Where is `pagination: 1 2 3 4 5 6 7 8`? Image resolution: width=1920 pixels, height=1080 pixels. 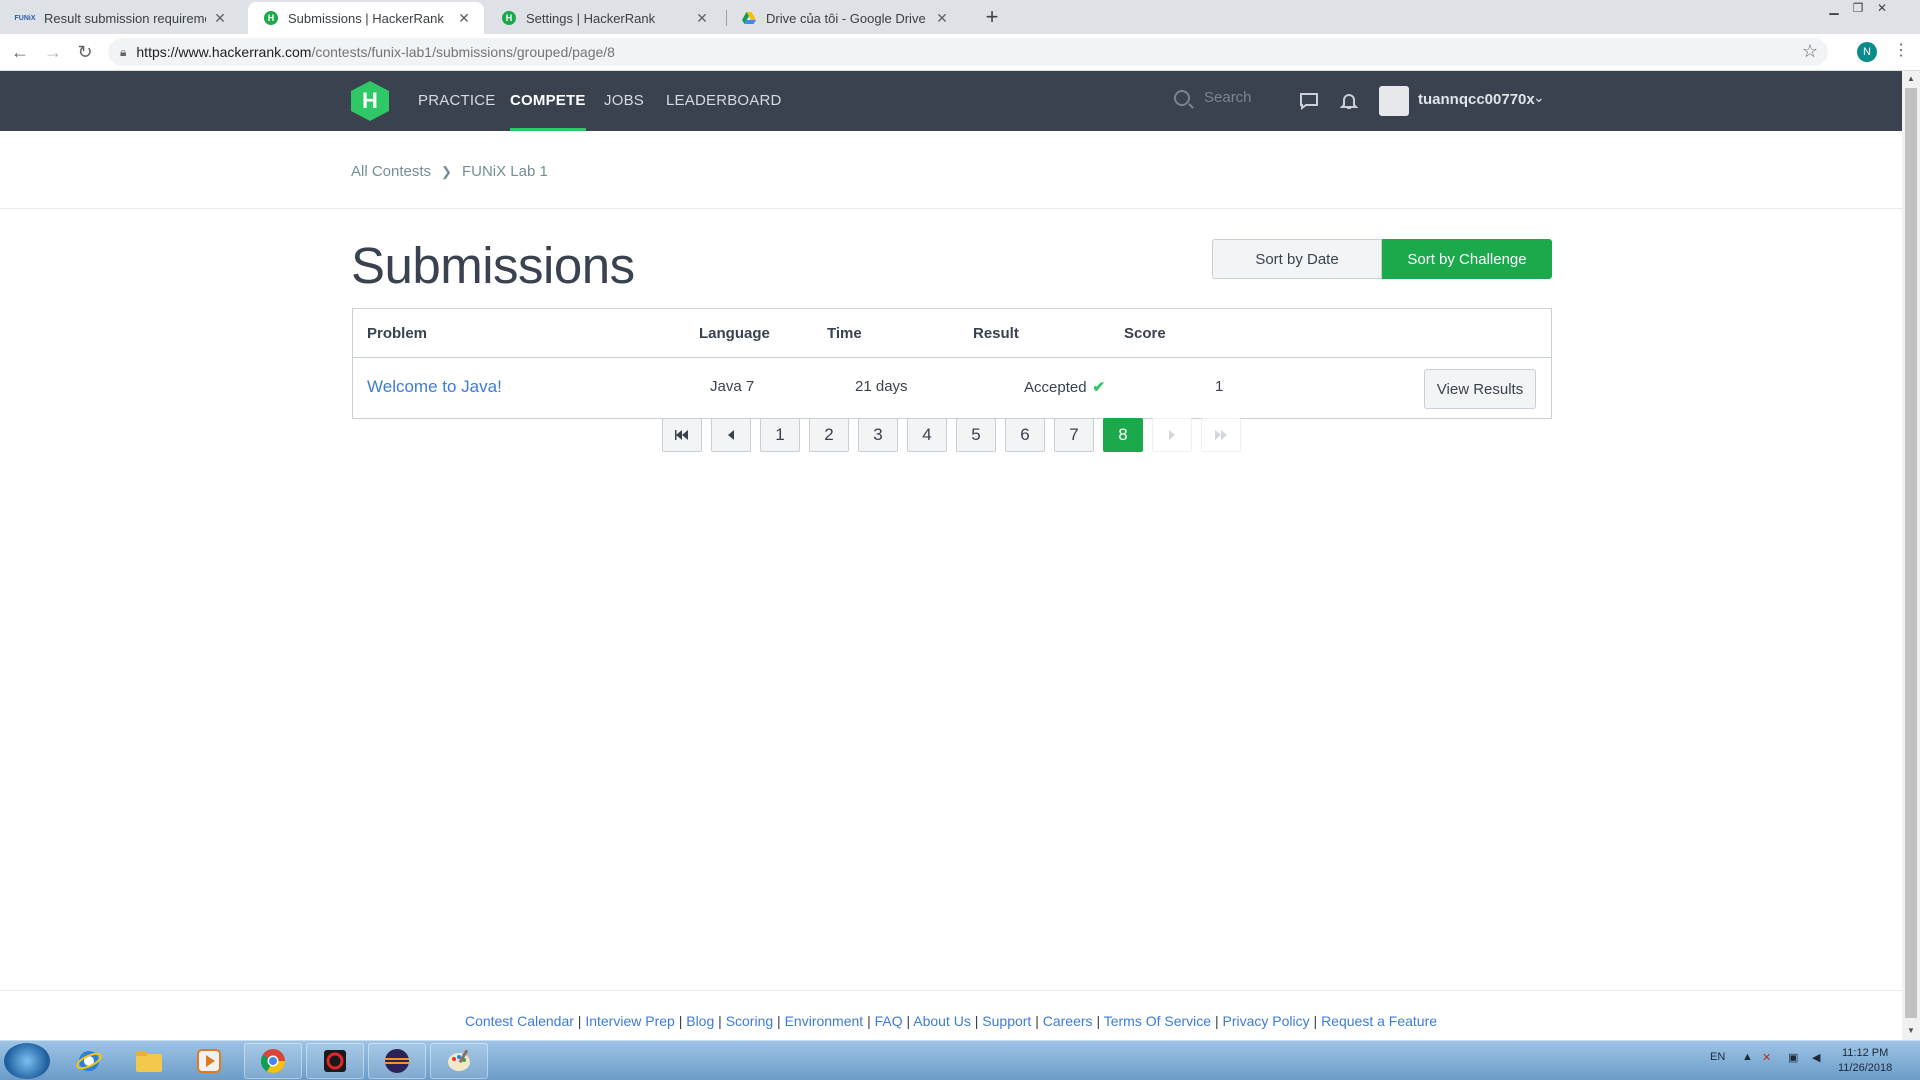 pagination: 1 2 3 4 5 6 7 8 is located at coordinates (956, 435).